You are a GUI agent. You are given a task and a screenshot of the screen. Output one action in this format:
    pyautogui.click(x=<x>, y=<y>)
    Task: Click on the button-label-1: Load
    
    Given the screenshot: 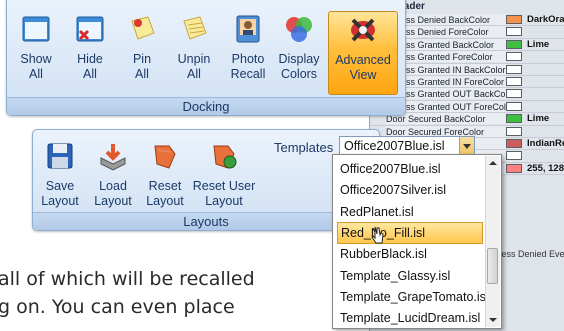 What is the action you would take?
    pyautogui.click(x=113, y=186)
    